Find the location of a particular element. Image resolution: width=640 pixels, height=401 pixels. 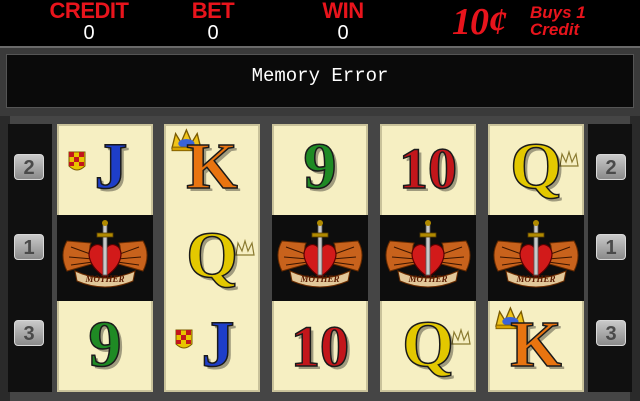

reel-2-symbol-3: J is located at coordinates (212, 347).